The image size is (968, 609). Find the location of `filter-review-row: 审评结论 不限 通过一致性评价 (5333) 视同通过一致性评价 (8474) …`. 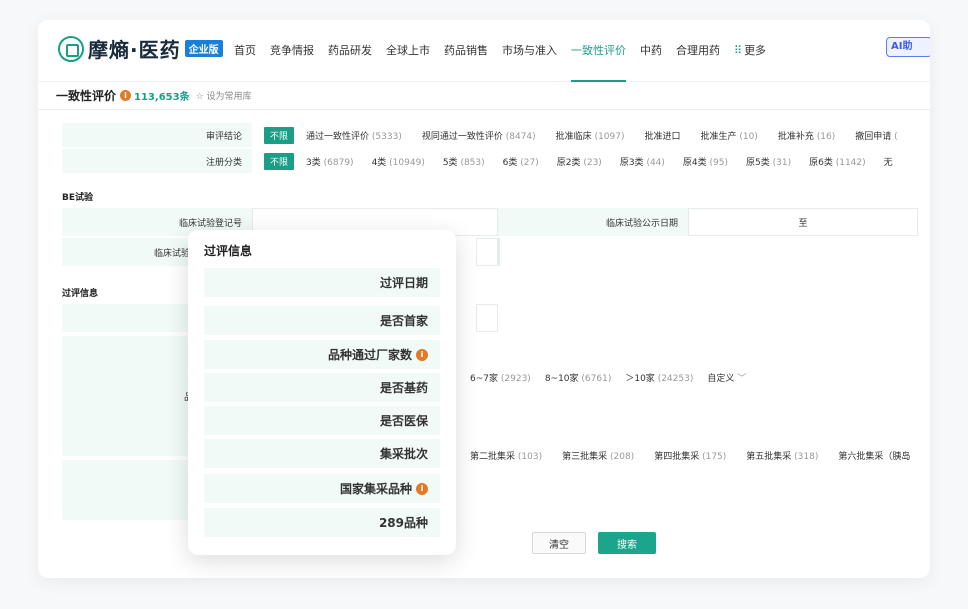

filter-review-row: 审评结论 不限 通过一致性评价 (5333) 视同通过一致性评价 (8474) … is located at coordinates (490, 135).